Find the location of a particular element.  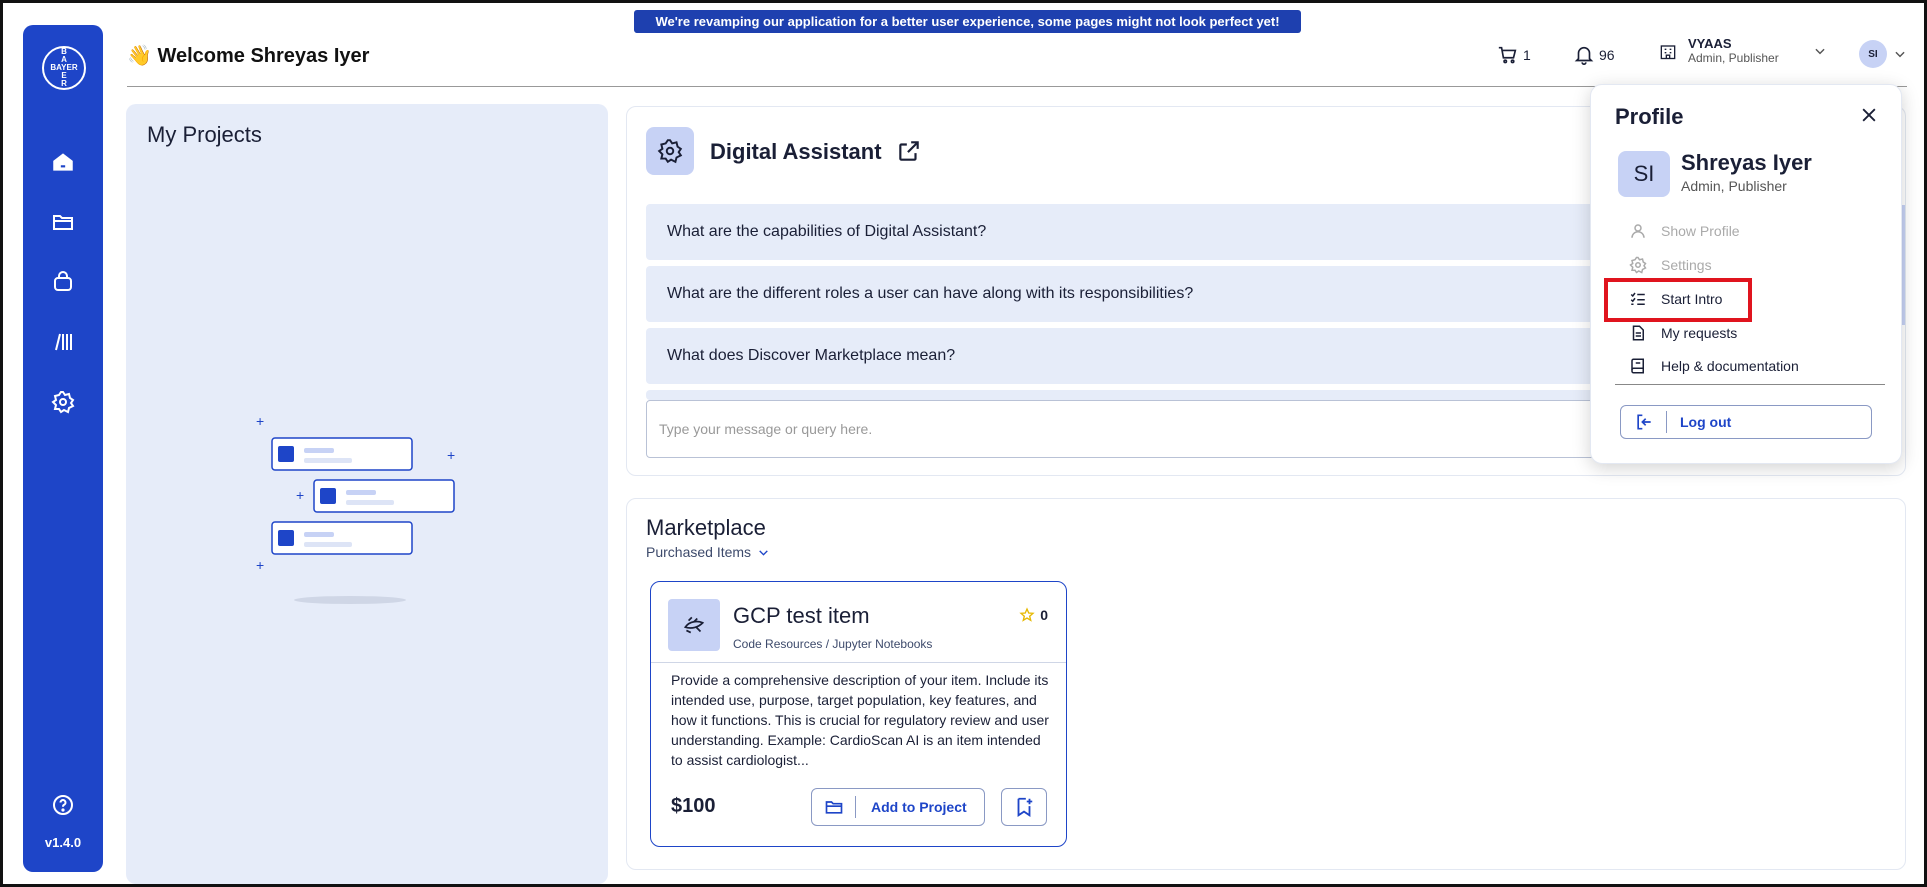

cart-icon is located at coordinates (1507, 55).